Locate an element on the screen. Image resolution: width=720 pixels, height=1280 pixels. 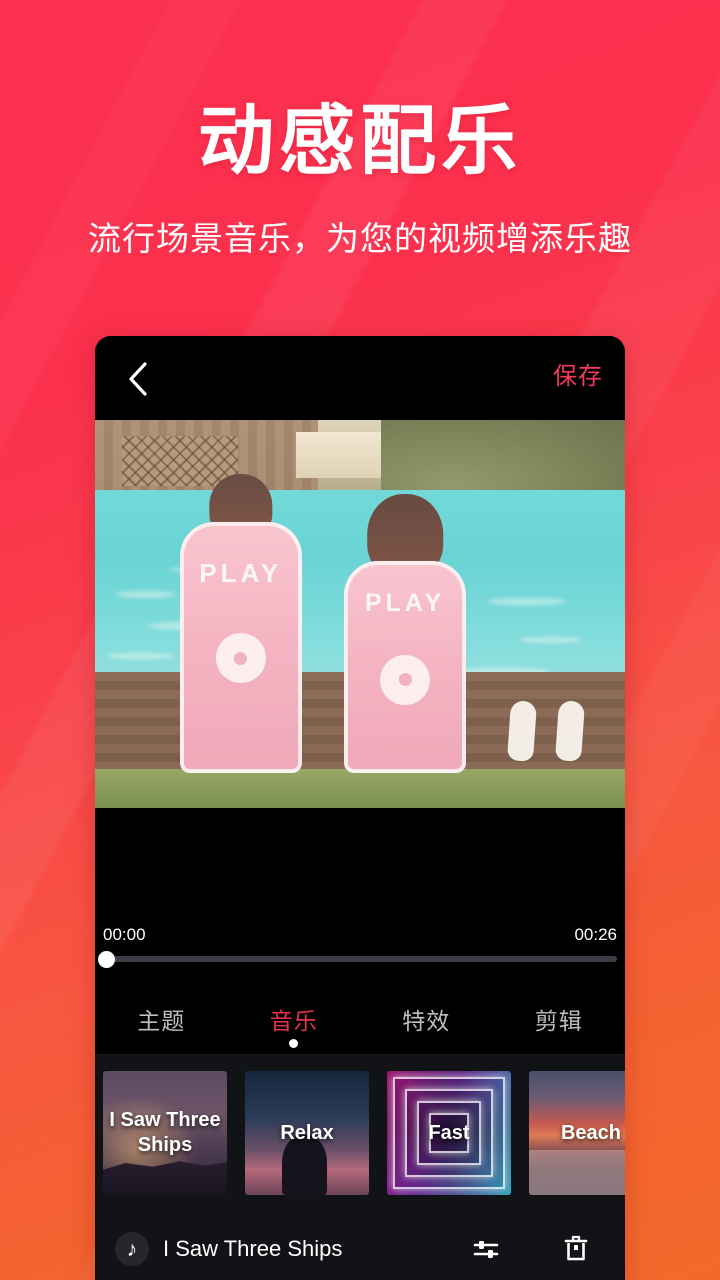
music-card-strip: I Saw Three Ships Relax Fast Beach is located at coordinates (360, 1134).